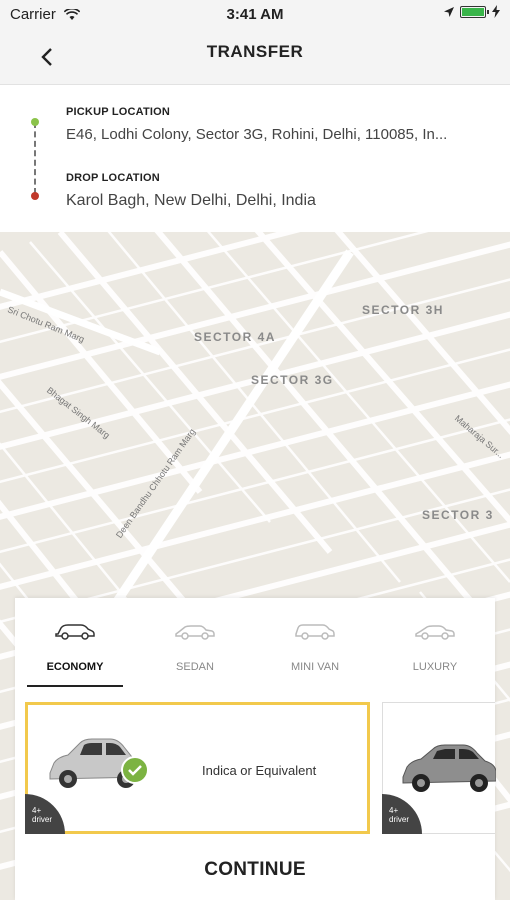 This screenshot has width=510, height=900. I want to click on car-option-card: 4+ driver, so click(439, 768).